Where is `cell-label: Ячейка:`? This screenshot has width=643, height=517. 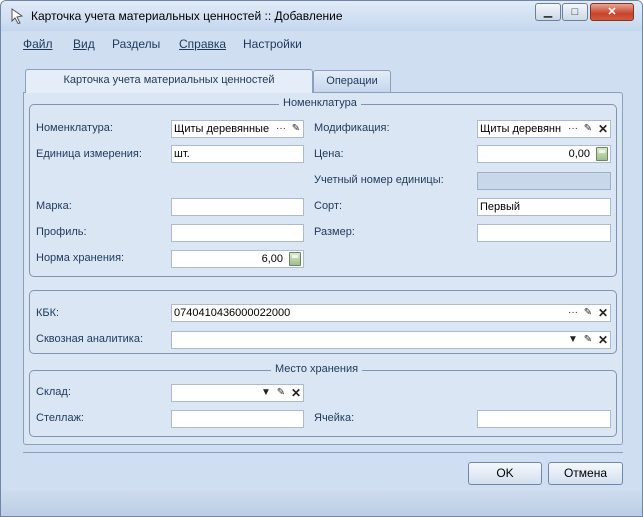 cell-label: Ячейка: is located at coordinates (334, 418).